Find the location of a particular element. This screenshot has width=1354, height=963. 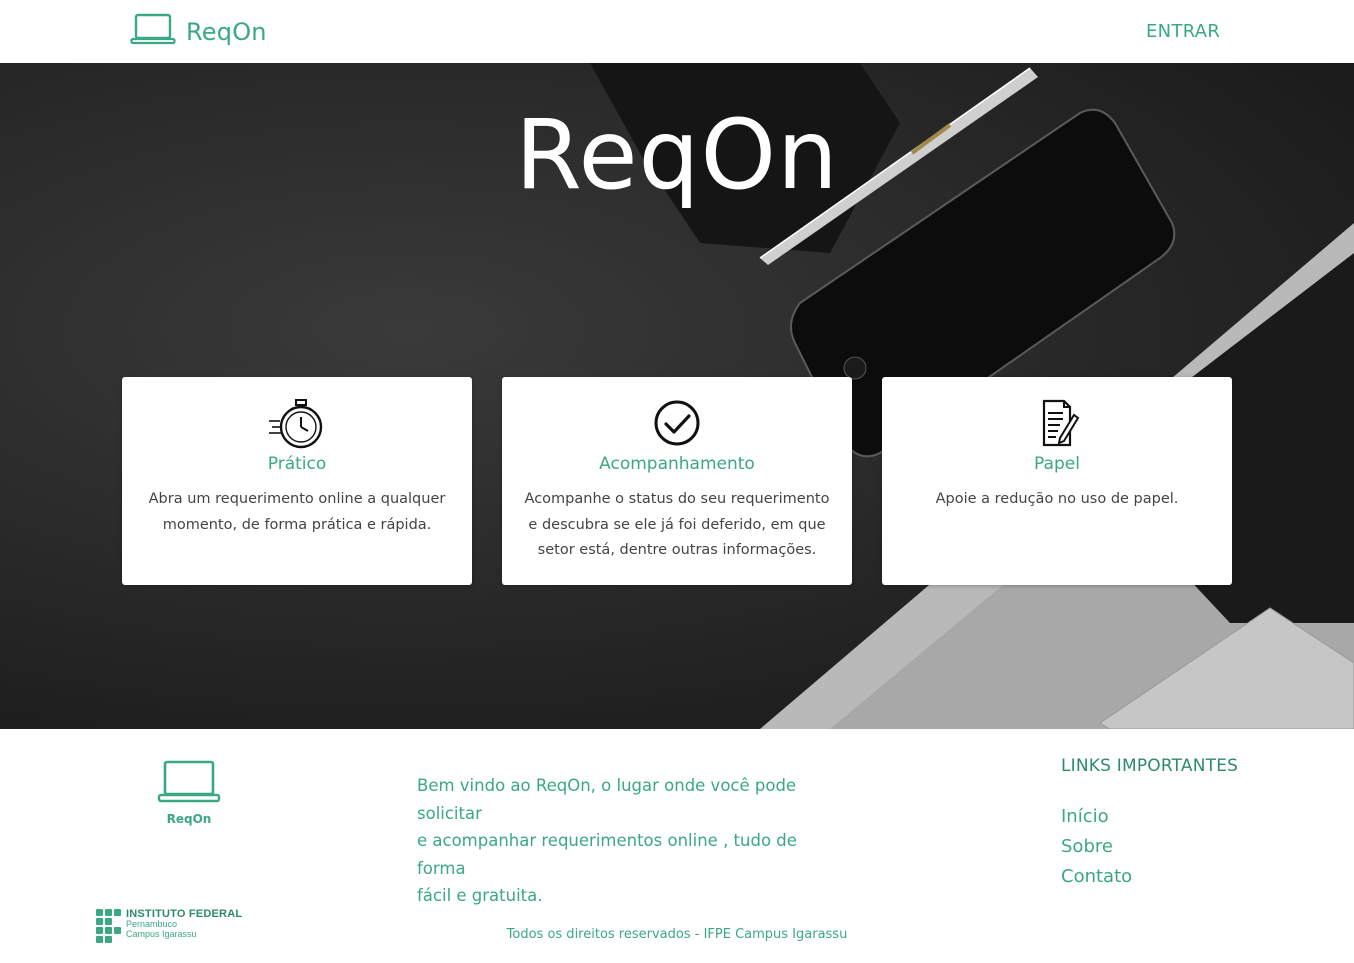

hero-title: ReqOn is located at coordinates (677, 155).